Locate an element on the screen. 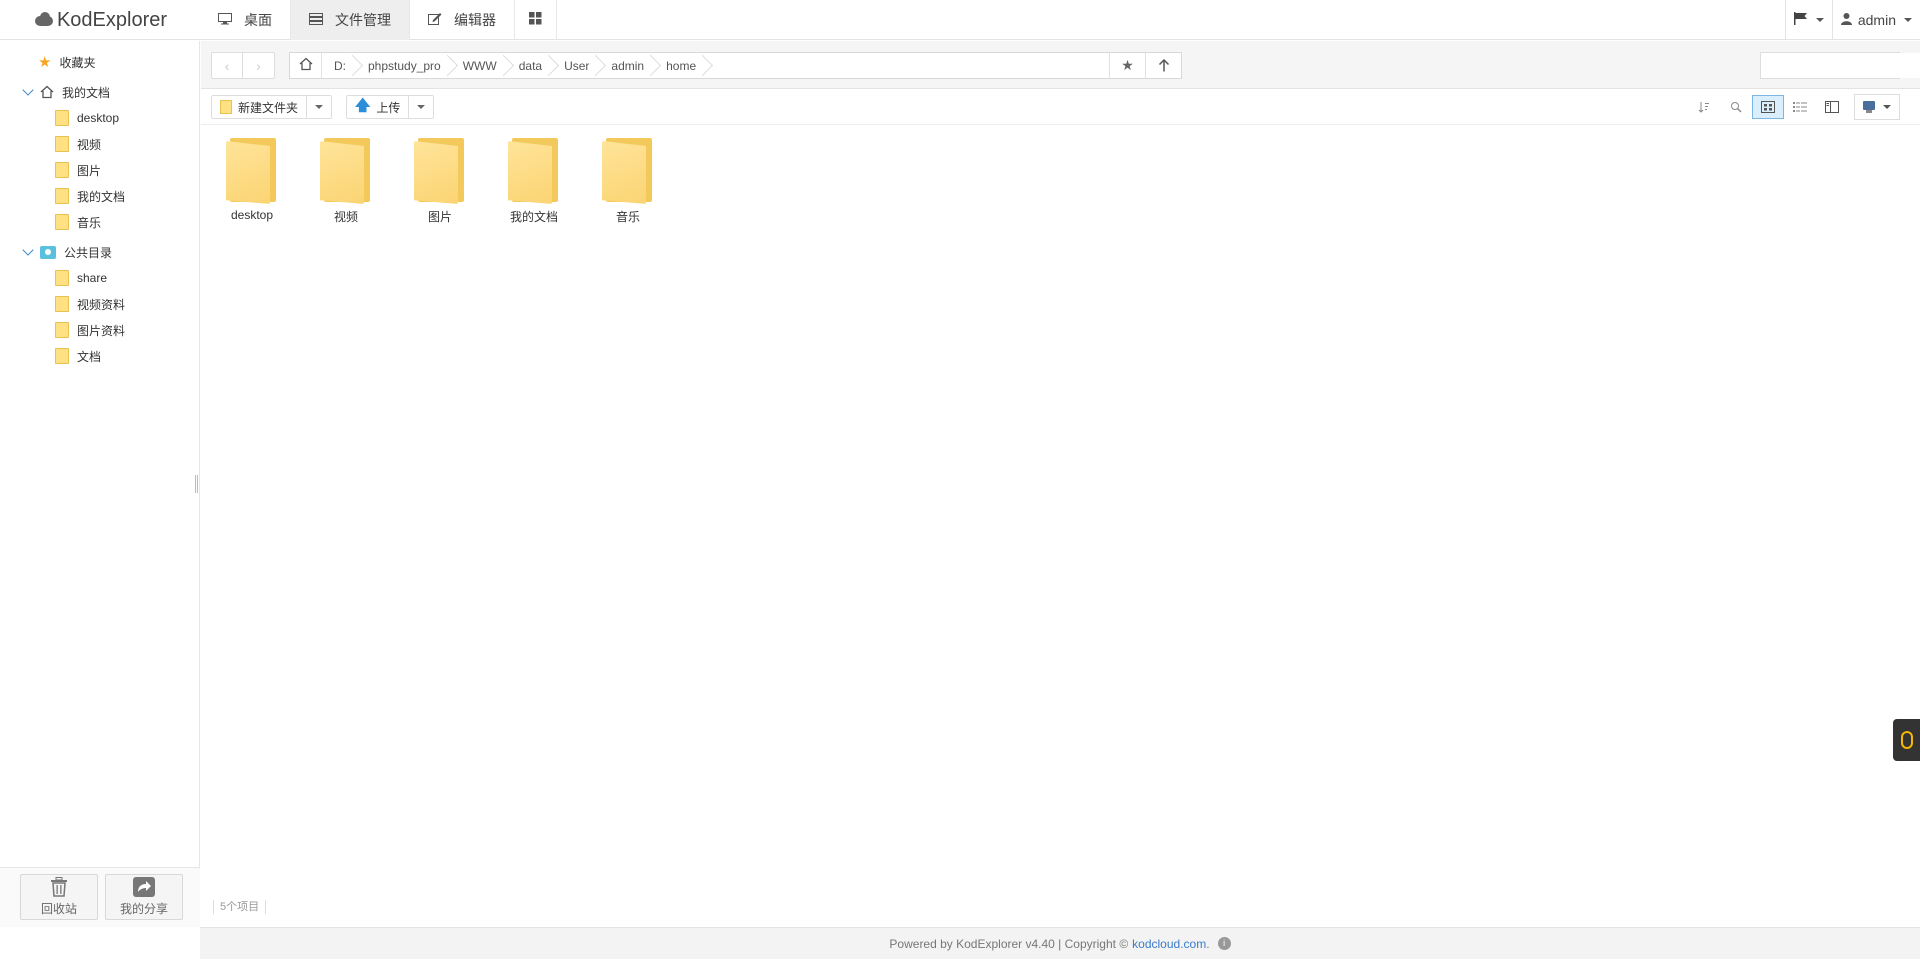 This screenshot has height=959, width=1920. sidebar-item-favorites: ★ 收藏夹 is located at coordinates (66, 62).